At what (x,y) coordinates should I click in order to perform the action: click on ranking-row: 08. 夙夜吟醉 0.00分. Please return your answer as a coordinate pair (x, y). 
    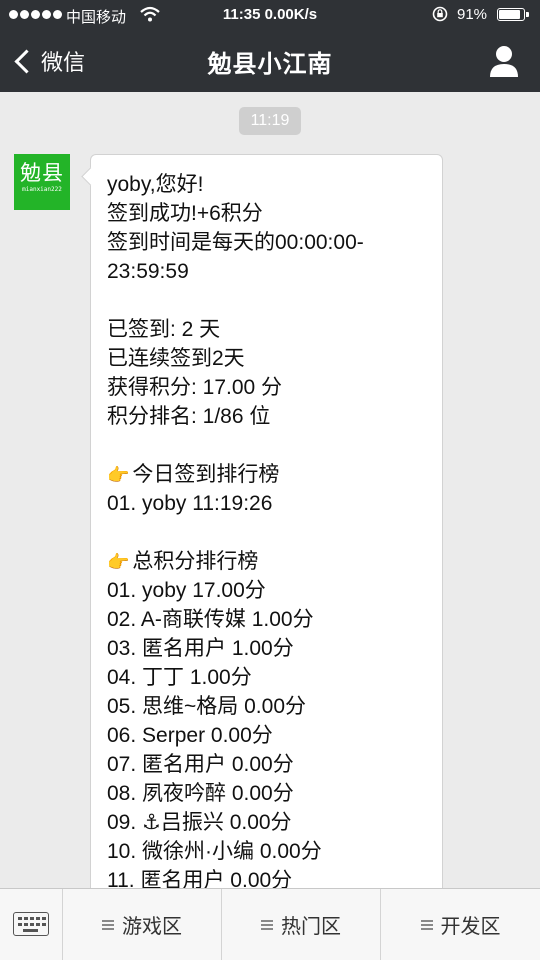
    Looking at the image, I should click on (200, 793).